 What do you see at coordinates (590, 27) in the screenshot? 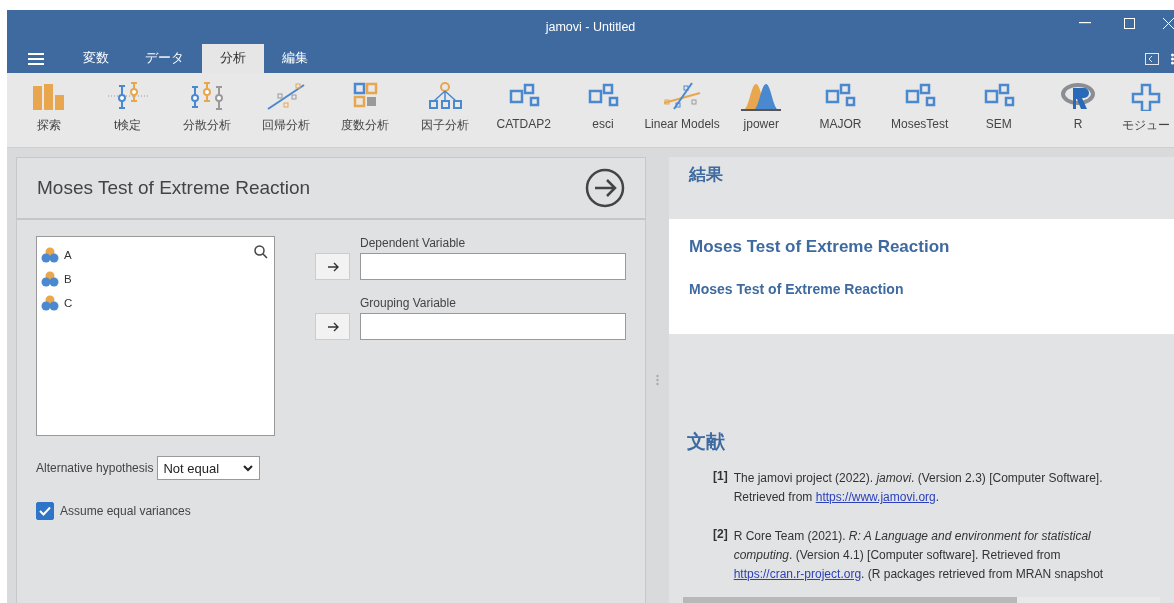
I see `window-title: jamovi - Untitled` at bounding box center [590, 27].